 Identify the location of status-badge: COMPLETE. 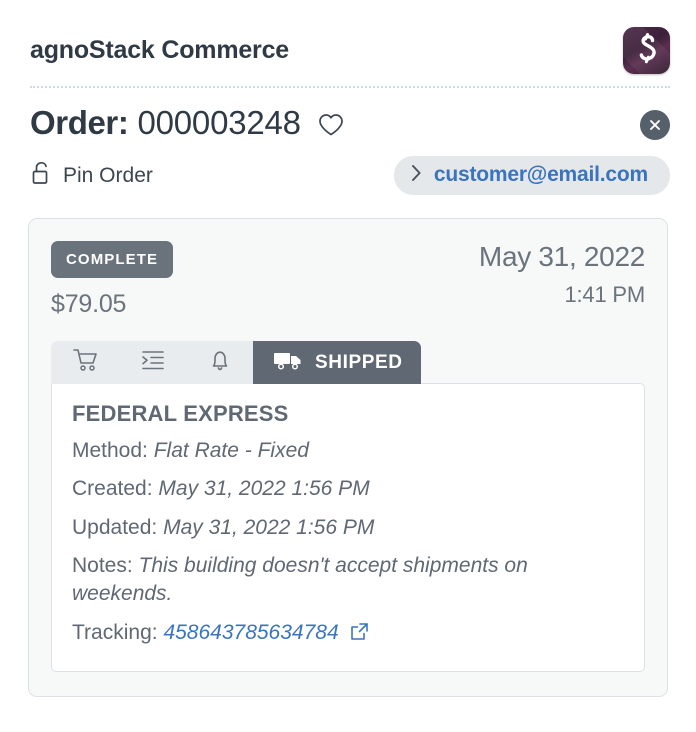
(112, 259).